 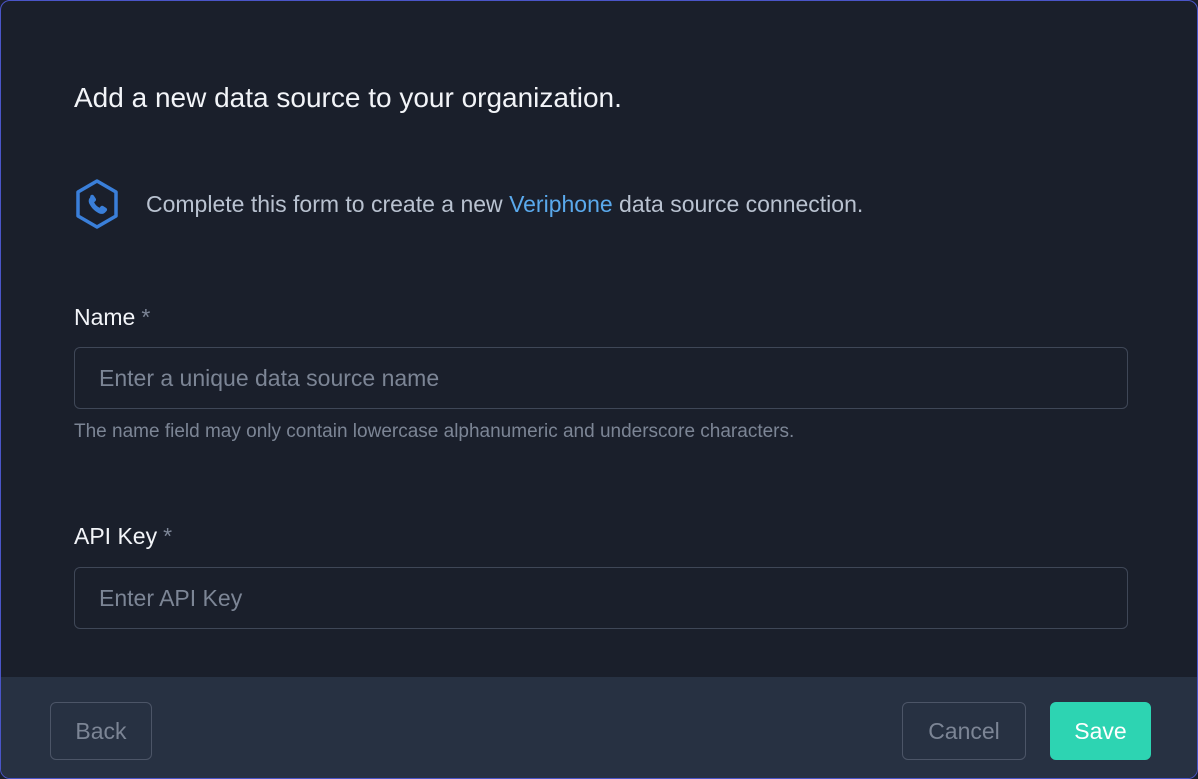 What do you see at coordinates (601, 378) in the screenshot?
I see `name-input` at bounding box center [601, 378].